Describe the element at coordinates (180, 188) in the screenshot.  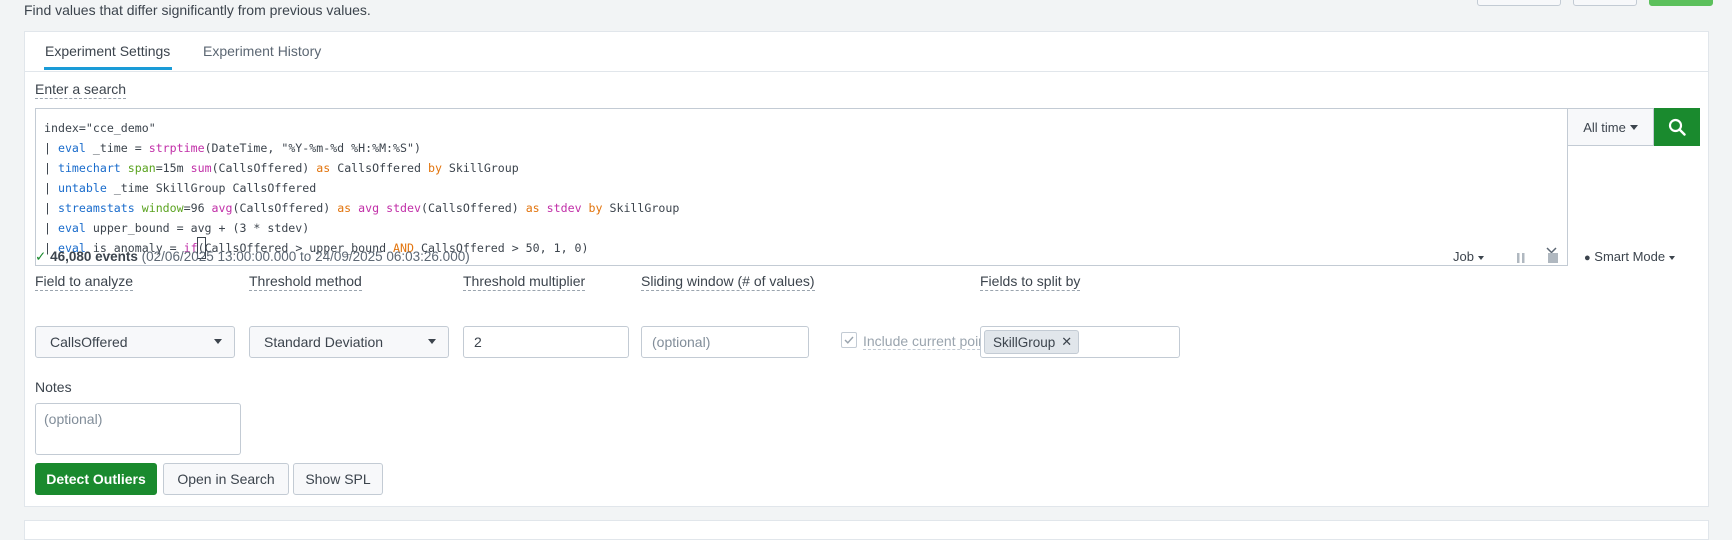
I see `spl-line: | untable _time SkillGroup CallsOffered` at that location.